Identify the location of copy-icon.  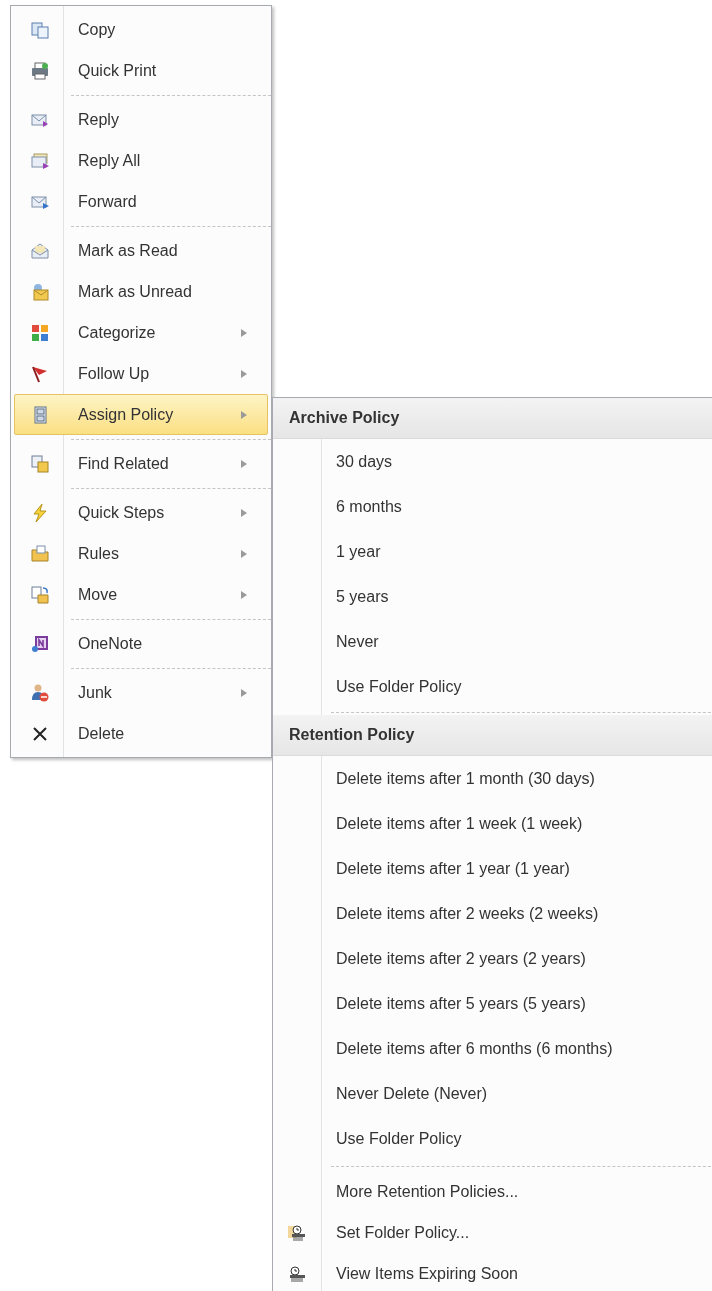
(39, 29).